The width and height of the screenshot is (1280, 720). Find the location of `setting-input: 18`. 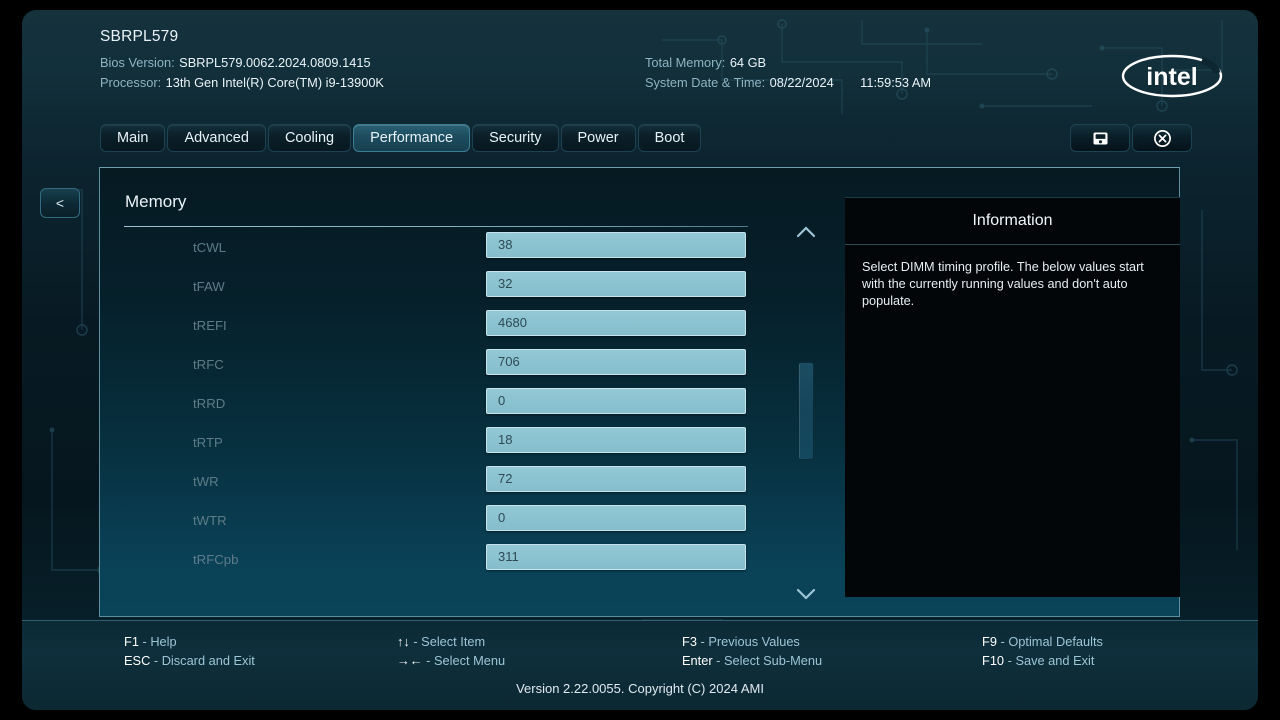

setting-input: 18 is located at coordinates (616, 440).